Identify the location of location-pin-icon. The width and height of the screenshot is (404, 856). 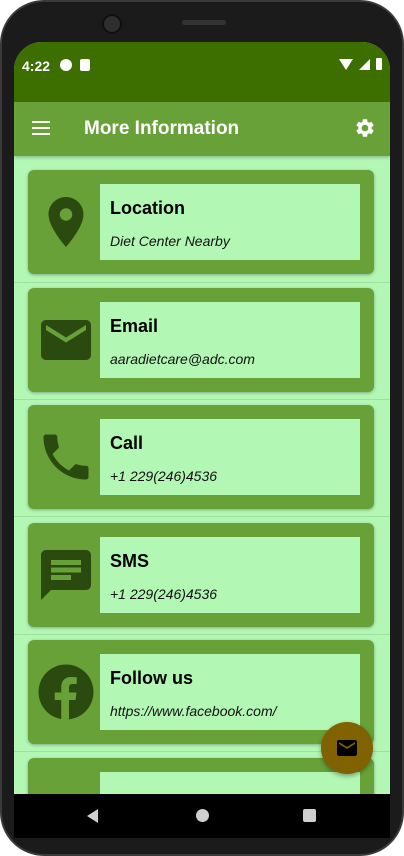
(66, 222).